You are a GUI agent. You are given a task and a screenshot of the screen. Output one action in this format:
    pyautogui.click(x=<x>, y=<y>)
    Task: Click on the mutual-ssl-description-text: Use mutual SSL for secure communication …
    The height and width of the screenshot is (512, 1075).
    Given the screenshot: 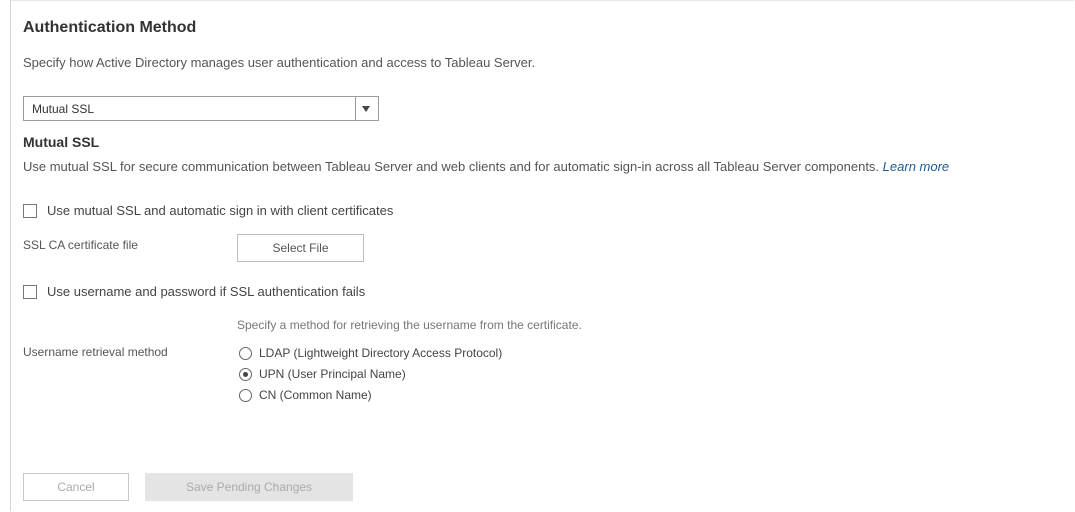 What is the action you would take?
    pyautogui.click(x=451, y=166)
    